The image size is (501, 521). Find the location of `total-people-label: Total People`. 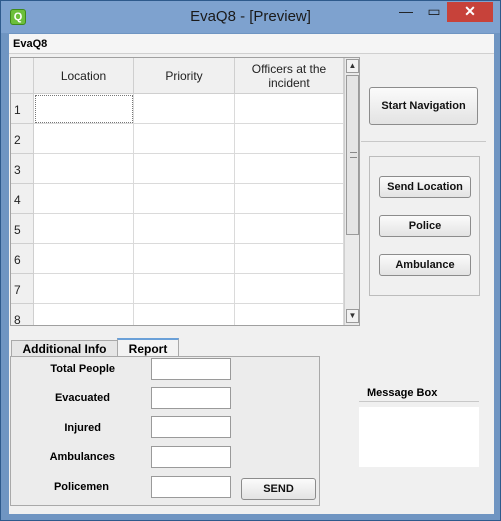

total-people-label: Total People is located at coordinates (82, 369).